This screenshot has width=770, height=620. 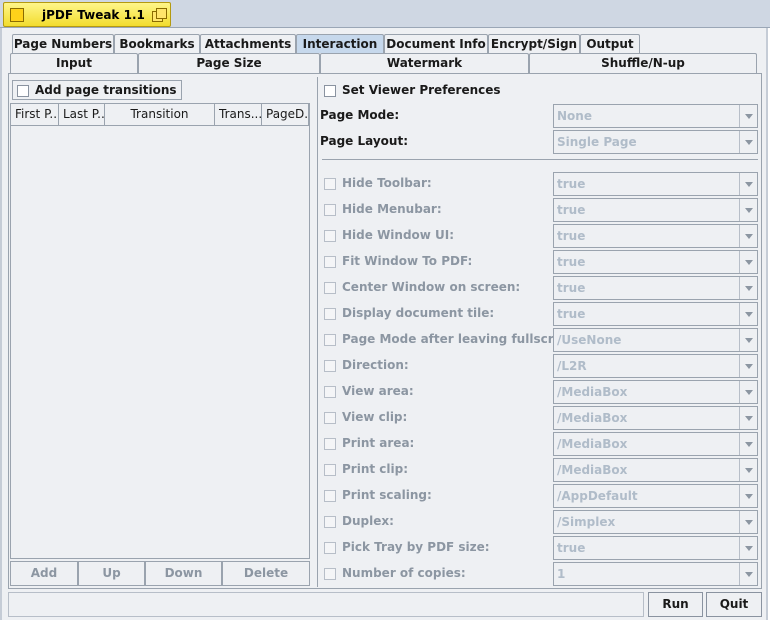 I want to click on split-pane-divider, so click(x=315, y=332).